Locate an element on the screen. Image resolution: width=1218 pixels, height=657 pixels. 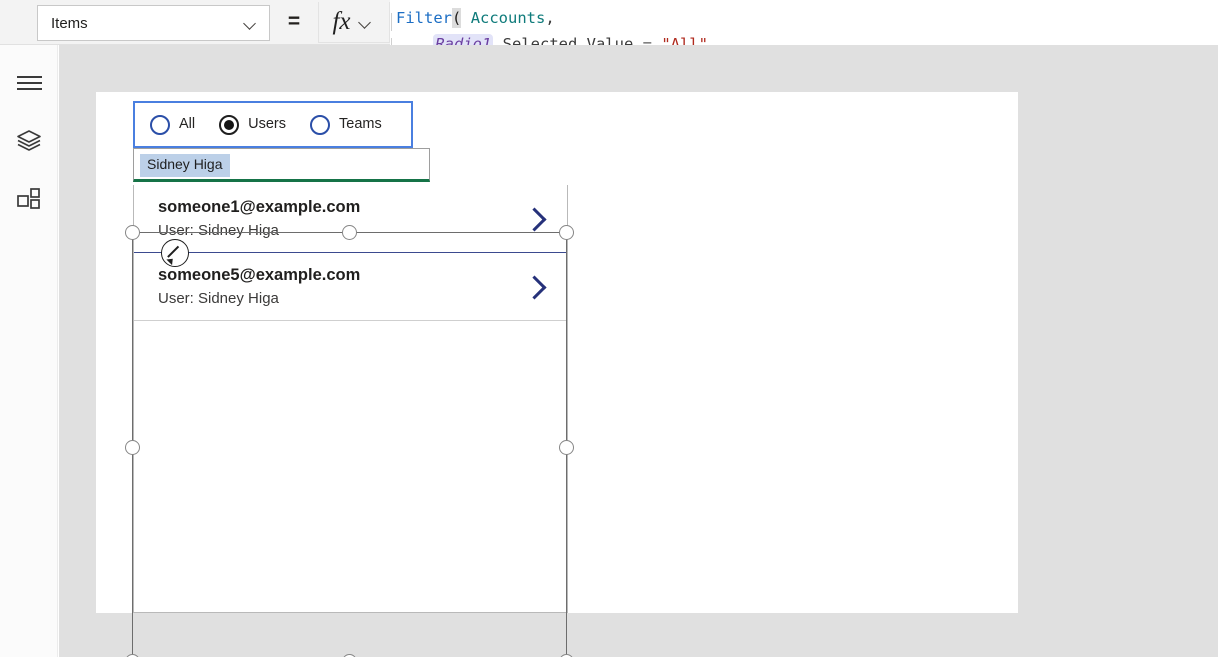
gallery-row-title: someone1@example.com is located at coordinates (259, 207).